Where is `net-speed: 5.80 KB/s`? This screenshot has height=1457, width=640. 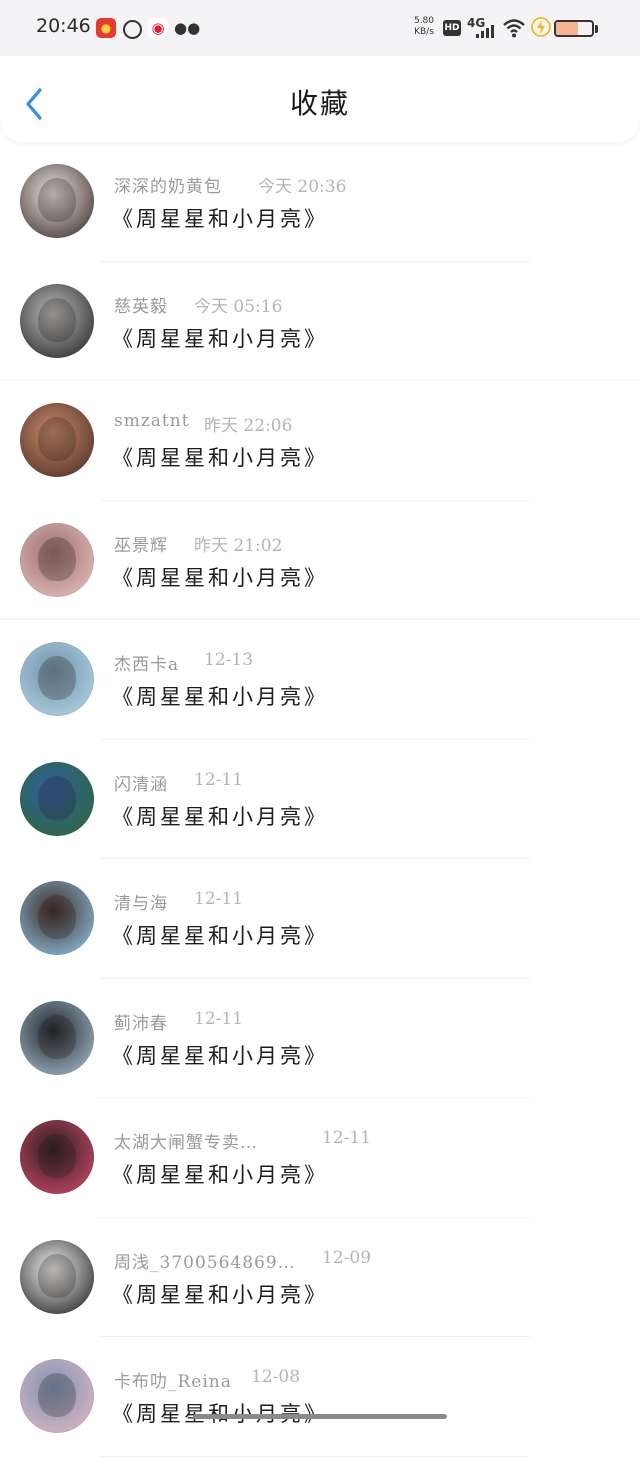
net-speed: 5.80 KB/s is located at coordinates (424, 27).